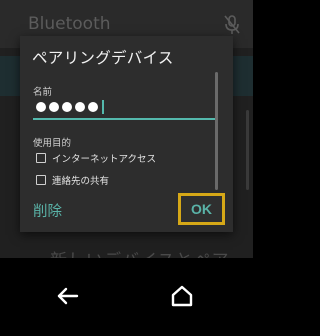 This screenshot has height=336, width=320. Describe the element at coordinates (216, 131) in the screenshot. I see `dialog-scrollbar` at that location.